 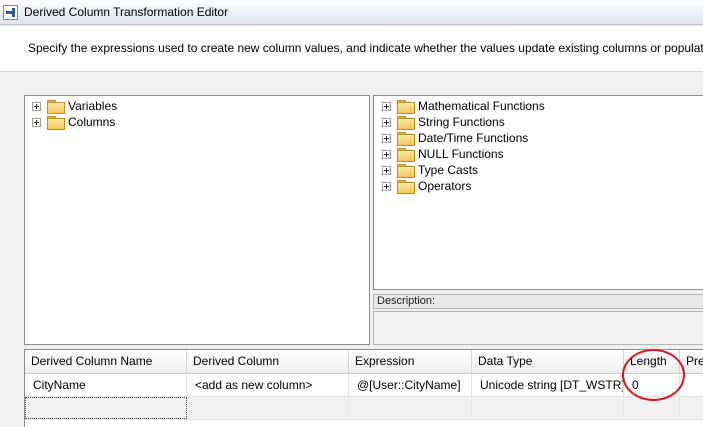 What do you see at coordinates (106, 362) in the screenshot?
I see `column-header-derived-column-name: Derived Column Name` at bounding box center [106, 362].